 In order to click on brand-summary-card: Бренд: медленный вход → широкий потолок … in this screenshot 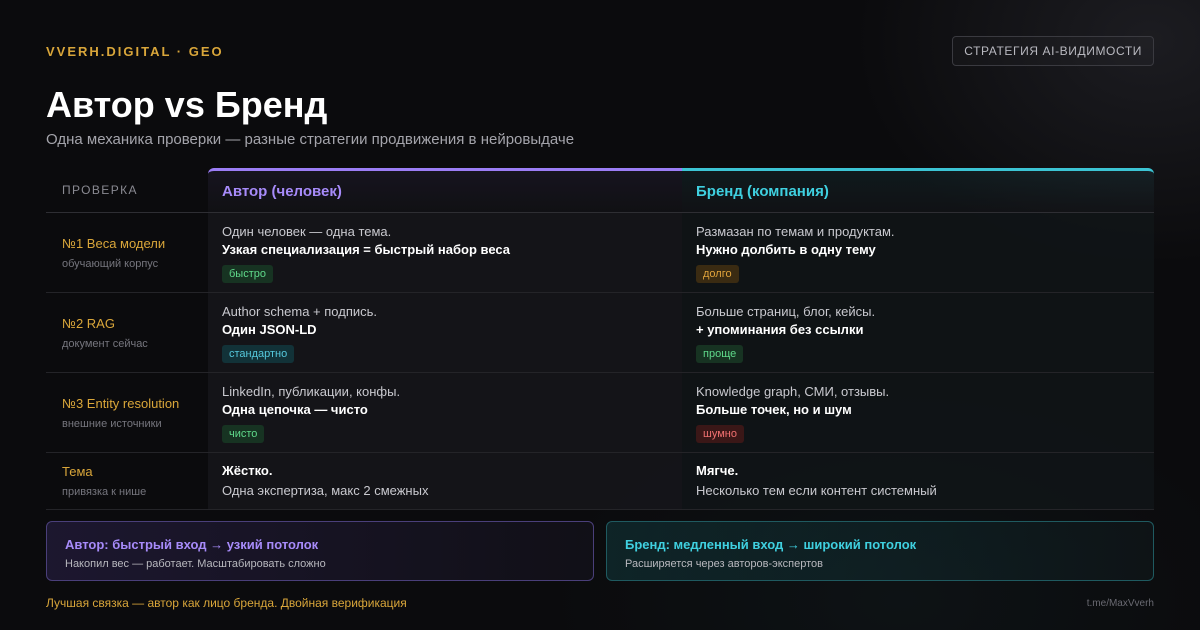, I will do `click(880, 551)`.